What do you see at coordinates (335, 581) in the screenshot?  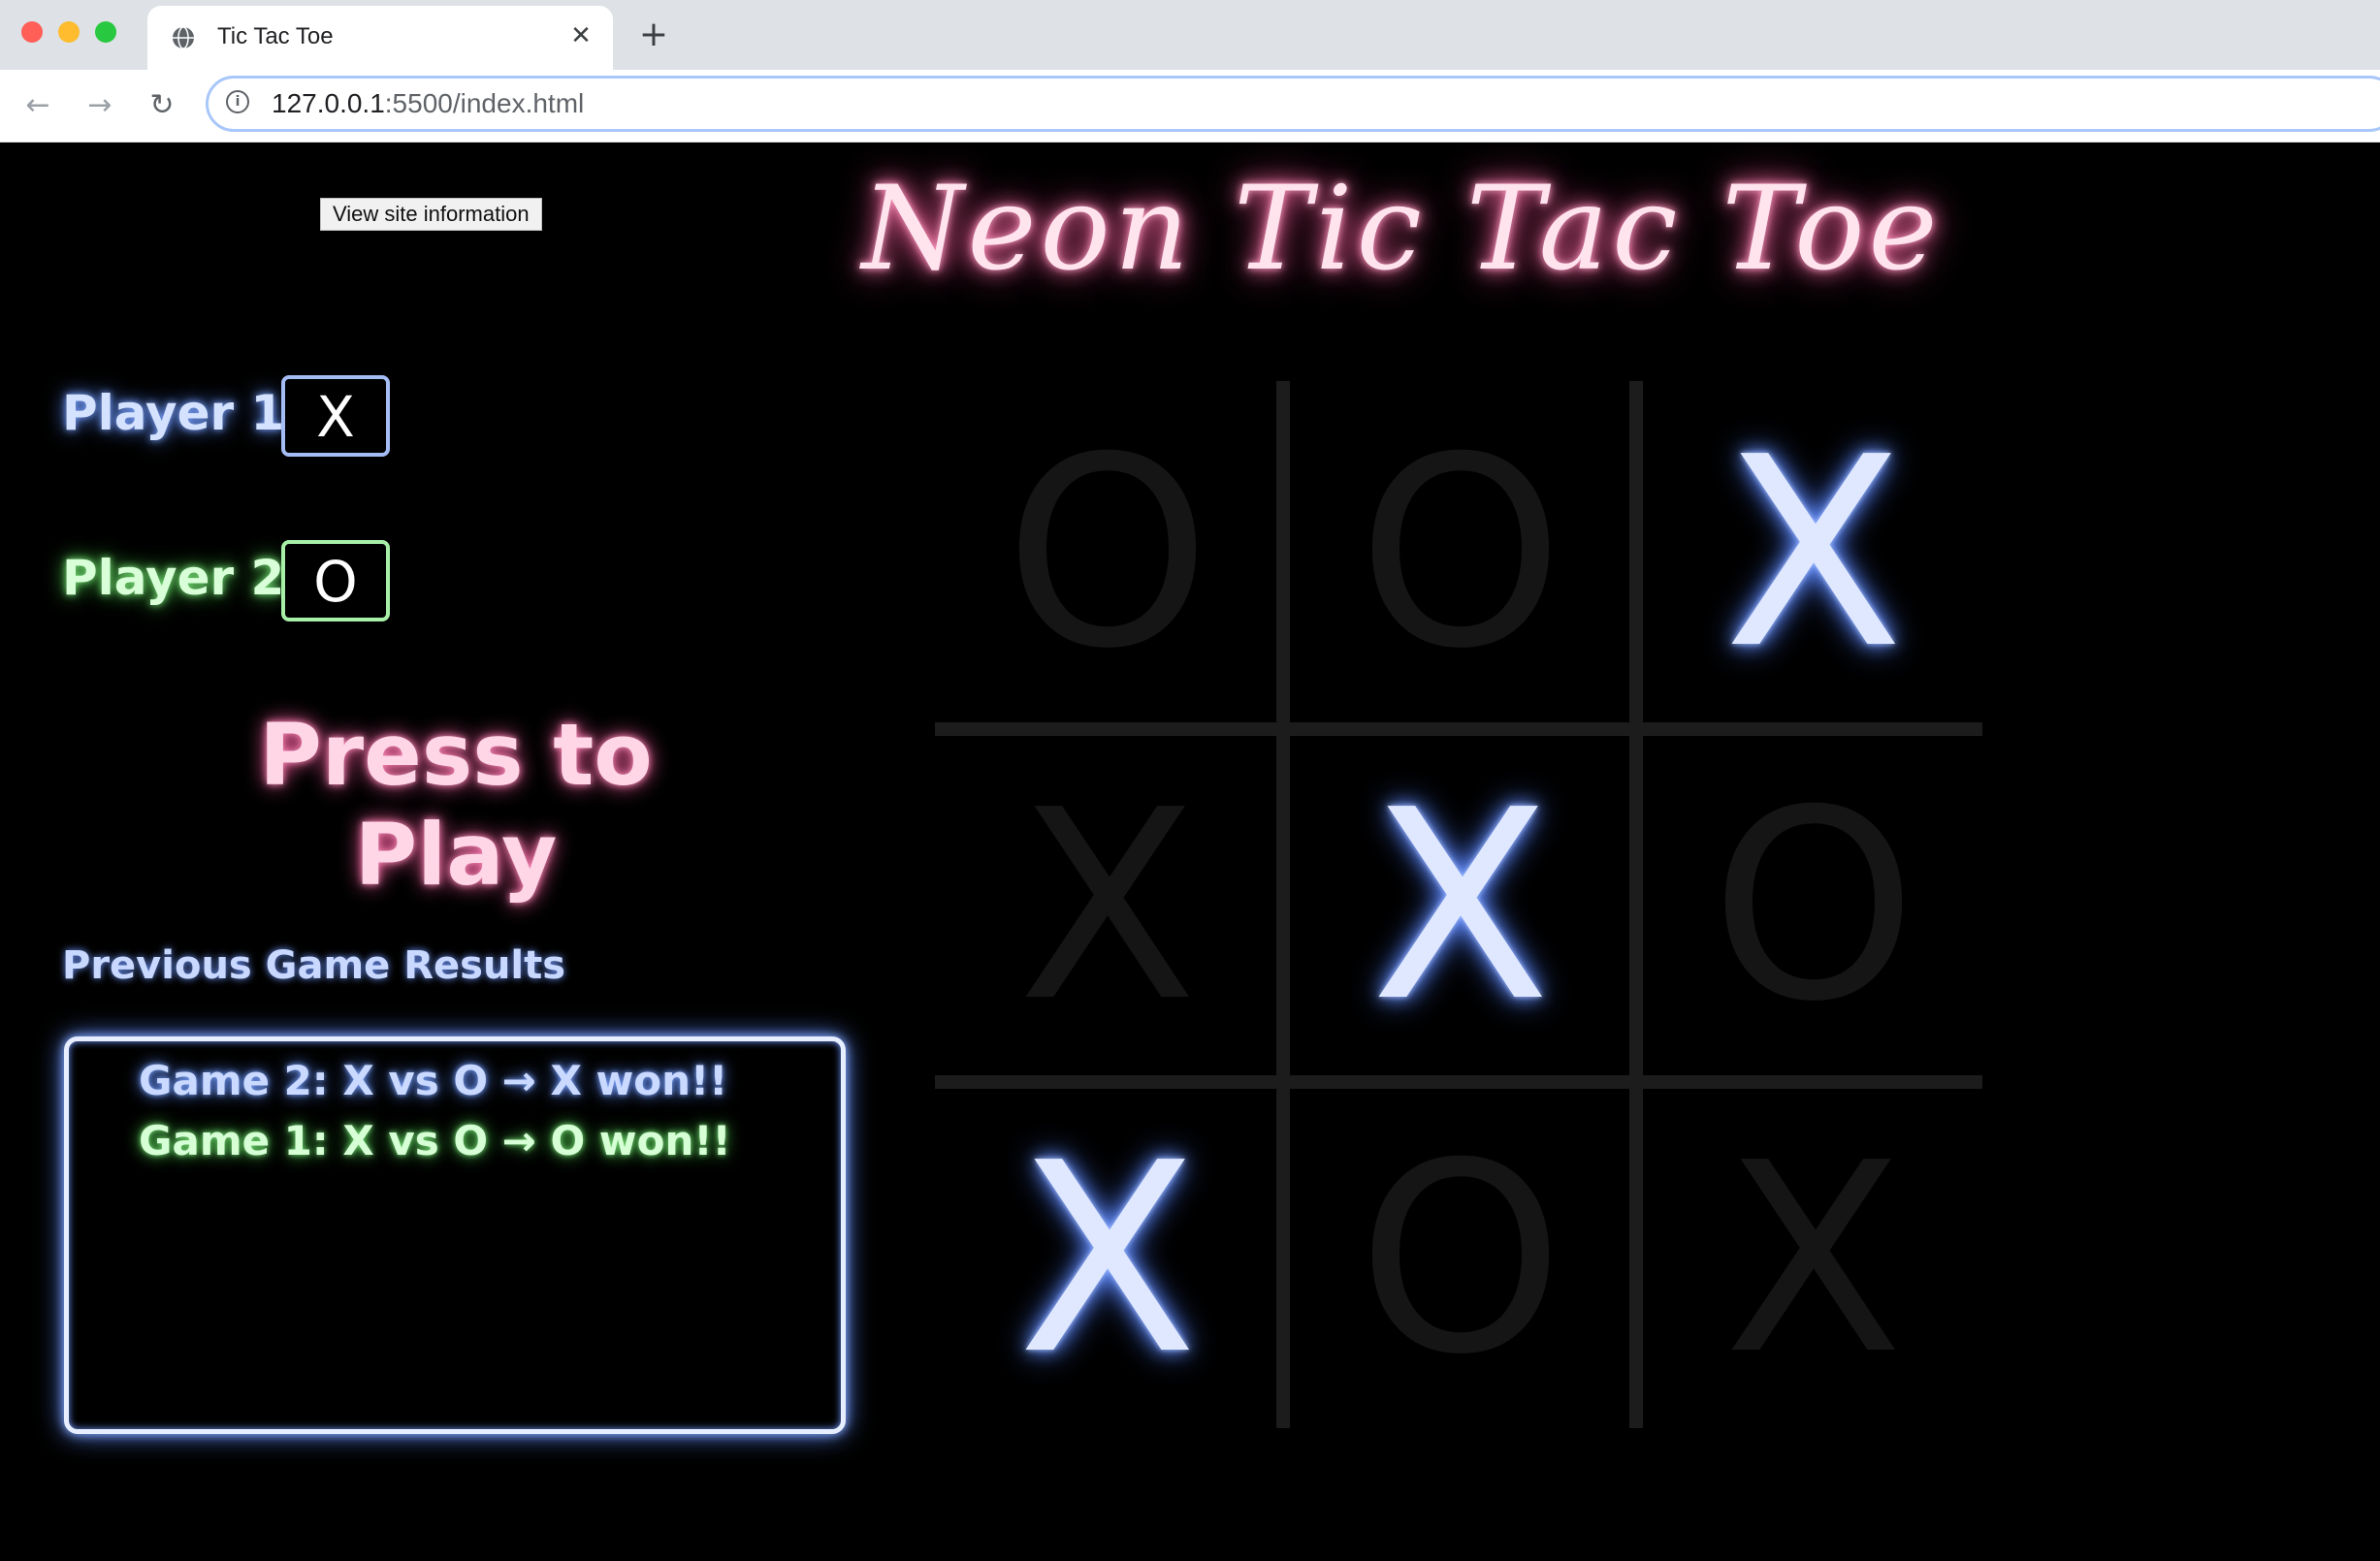 I see `player2-symbol: O` at bounding box center [335, 581].